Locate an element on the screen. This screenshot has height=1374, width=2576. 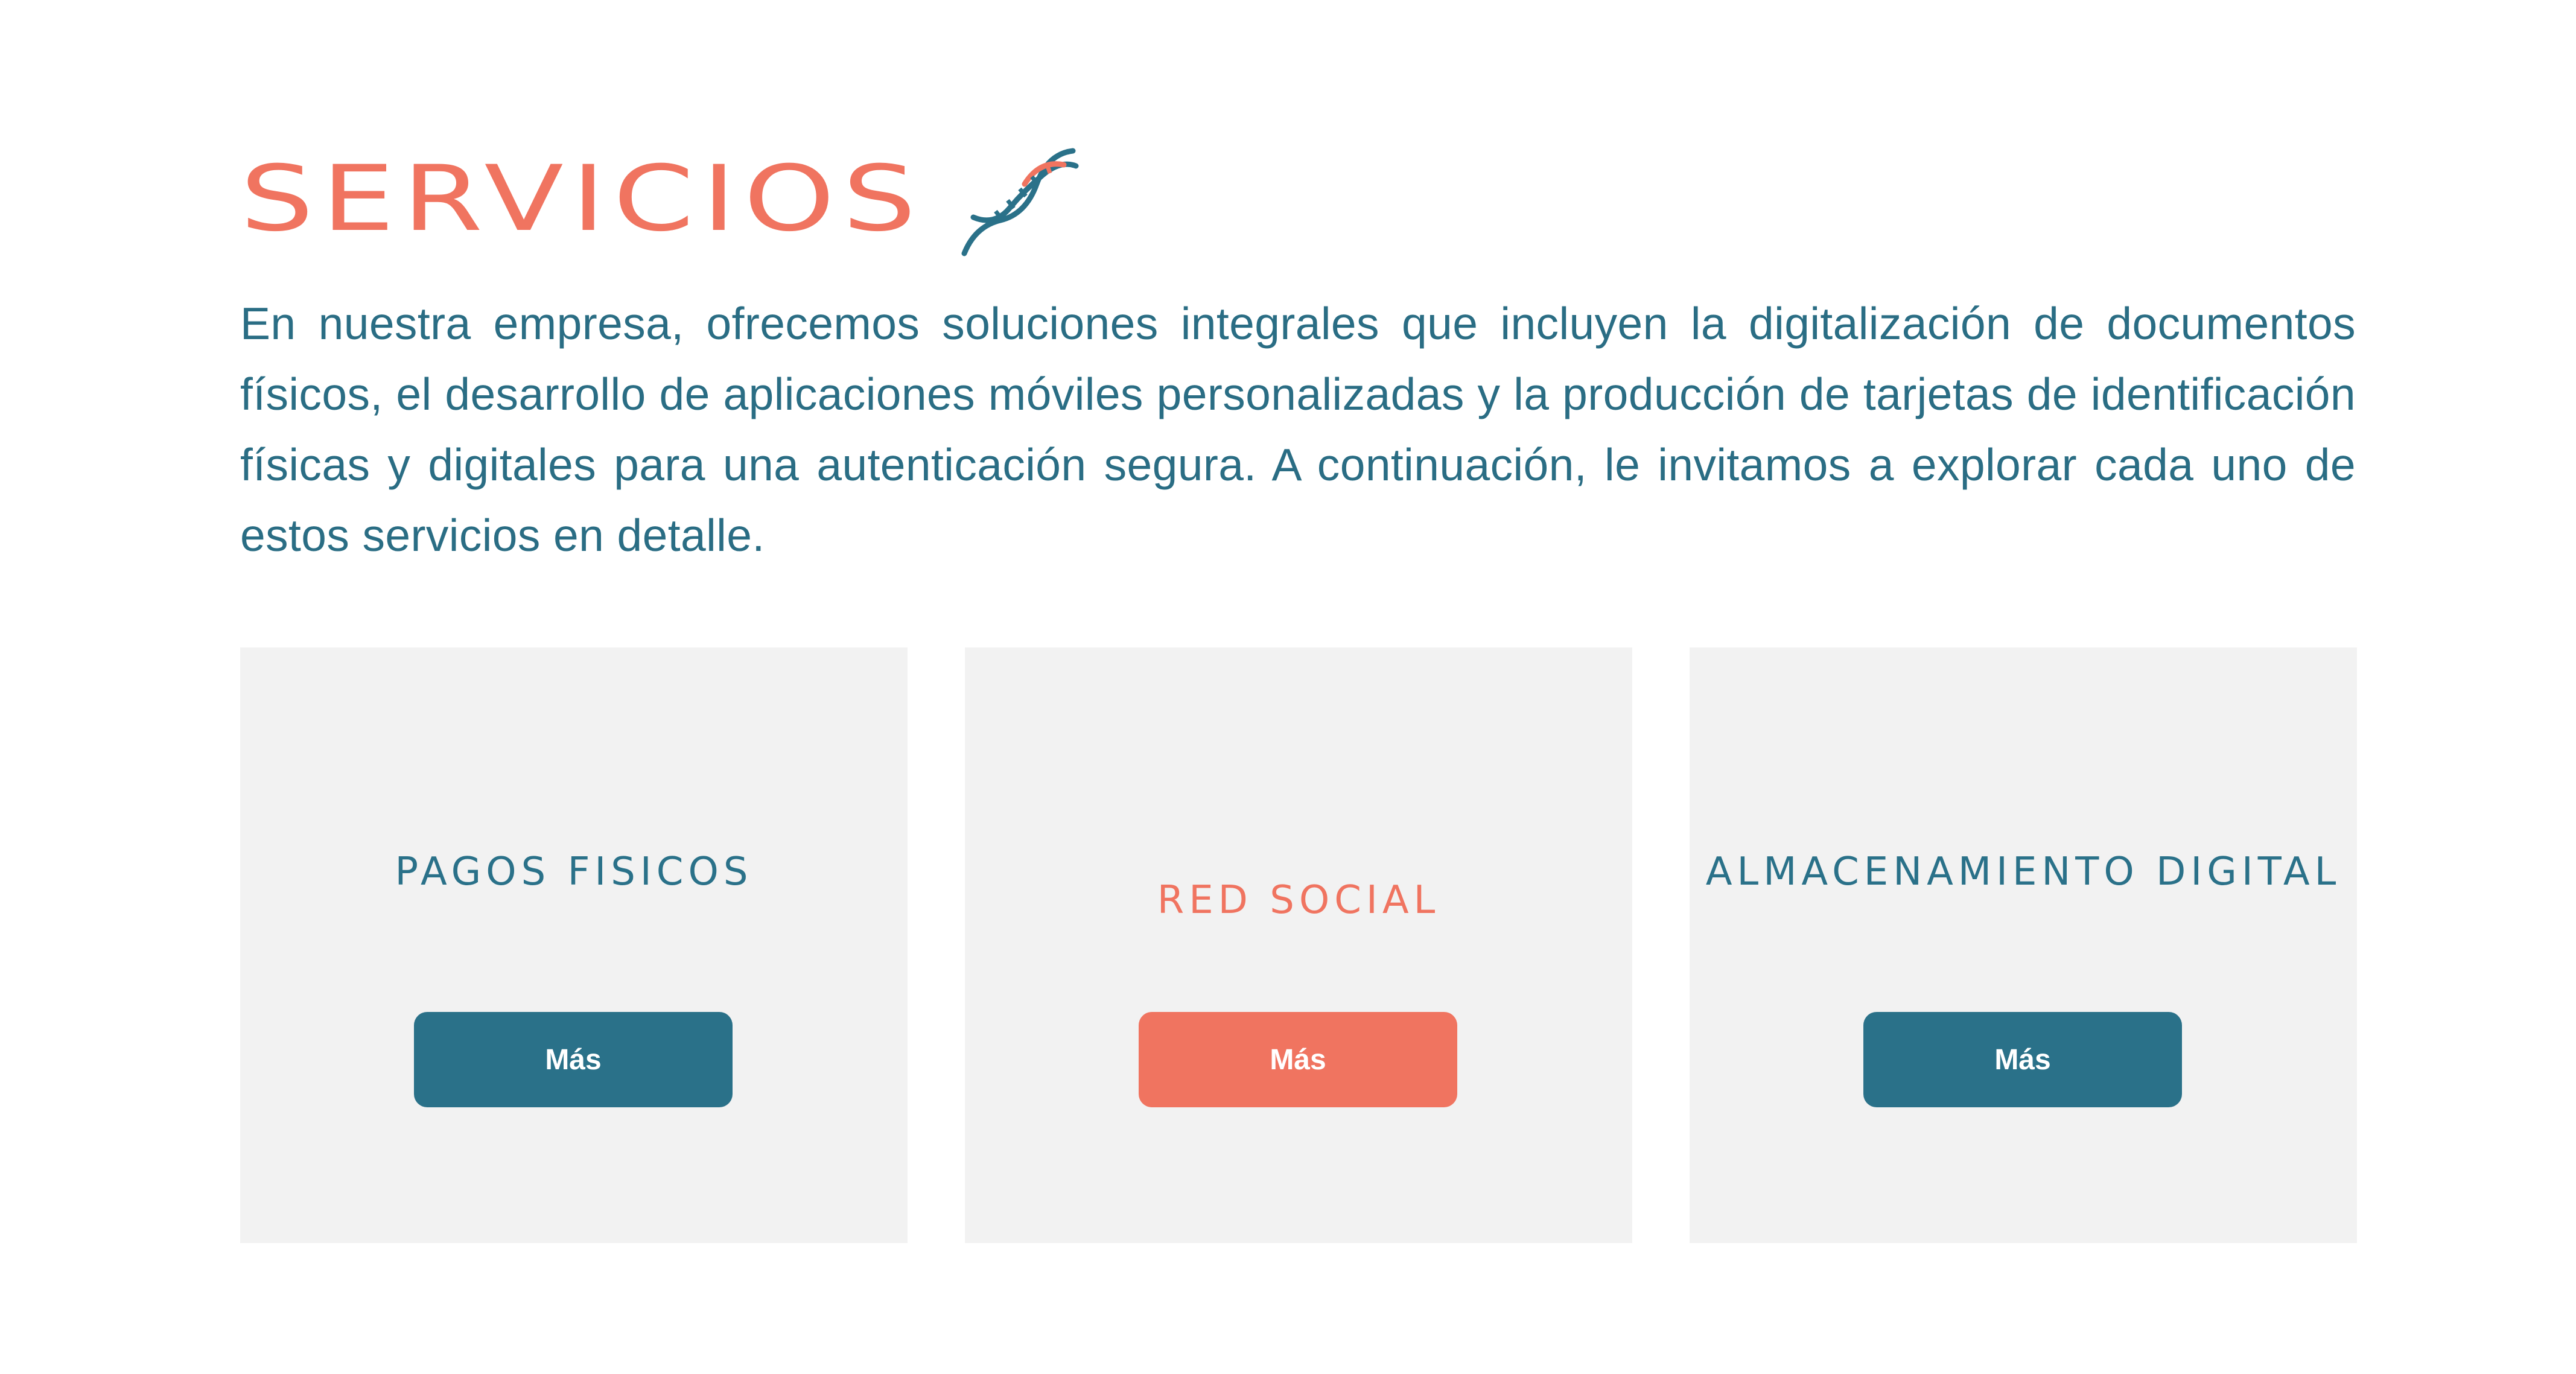
service-card-almacenamiento-digital: ALMACENAMIENTO DIGITAL Más is located at coordinates (2024, 945).